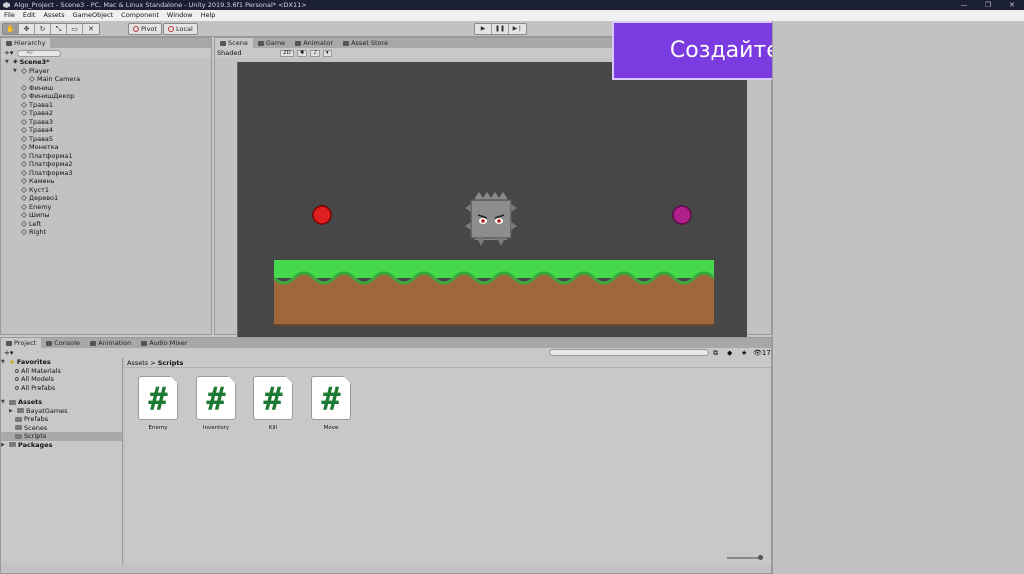 The width and height of the screenshot is (1024, 574). What do you see at coordinates (61, 388) in the screenshot?
I see `favorite-item: All Prefabs` at bounding box center [61, 388].